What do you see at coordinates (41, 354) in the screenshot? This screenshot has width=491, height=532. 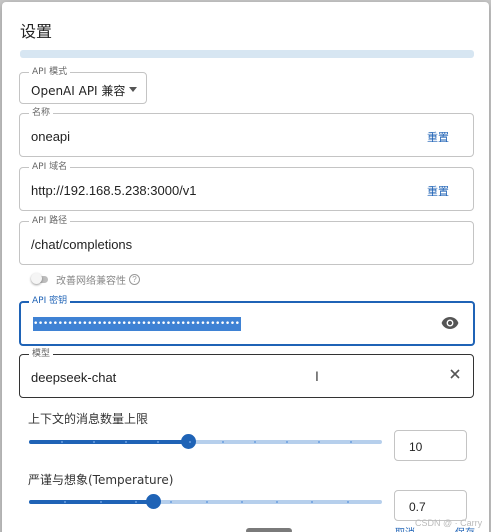 I see `model-legend: 模型` at bounding box center [41, 354].